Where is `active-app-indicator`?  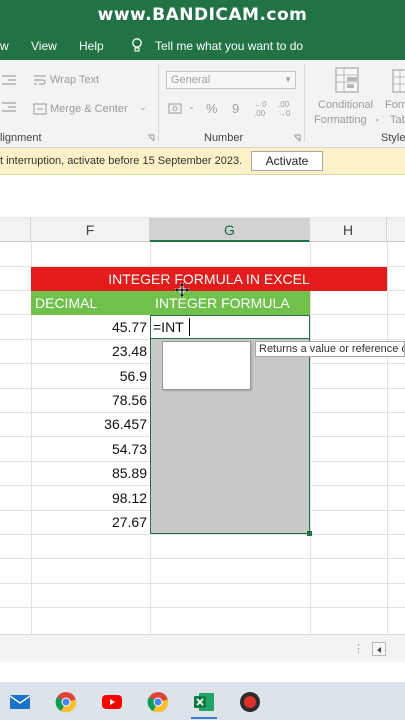 active-app-indicator is located at coordinates (204, 718).